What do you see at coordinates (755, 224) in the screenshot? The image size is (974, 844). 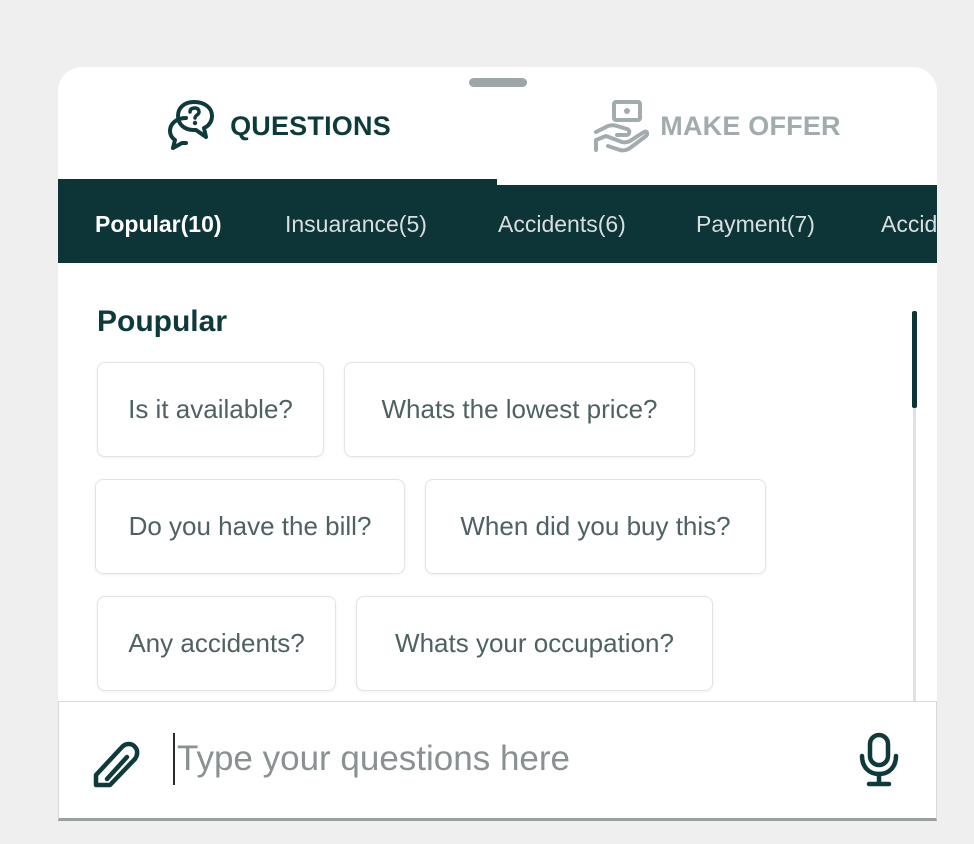 I see `category-payment: Payment(7)` at bounding box center [755, 224].